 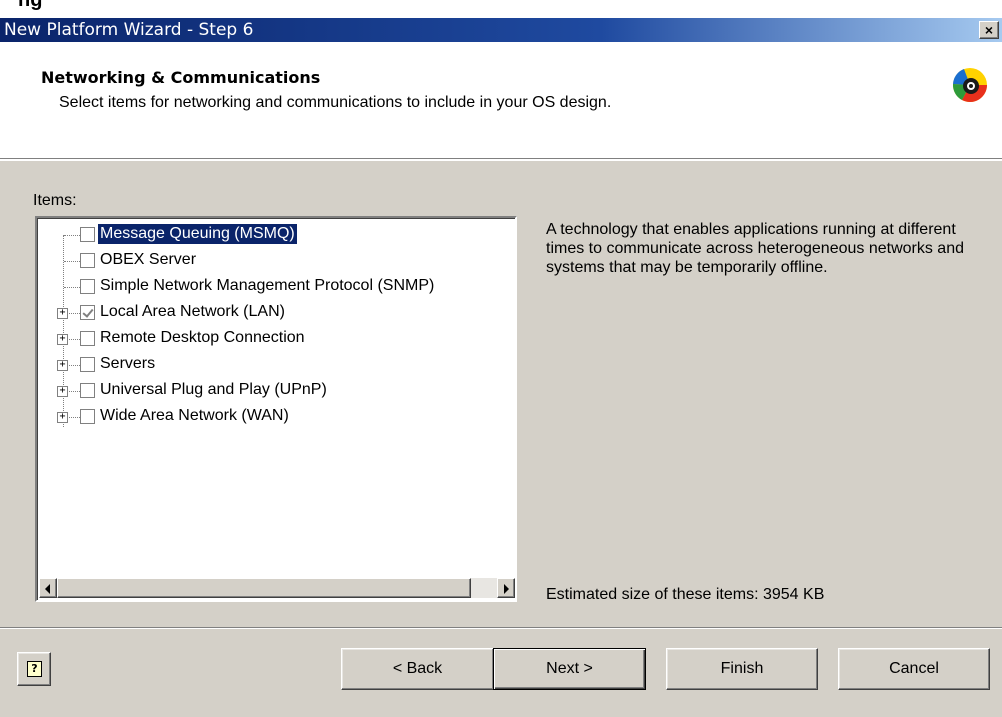 I want to click on platform-builder-logo-icon, so click(x=969, y=85).